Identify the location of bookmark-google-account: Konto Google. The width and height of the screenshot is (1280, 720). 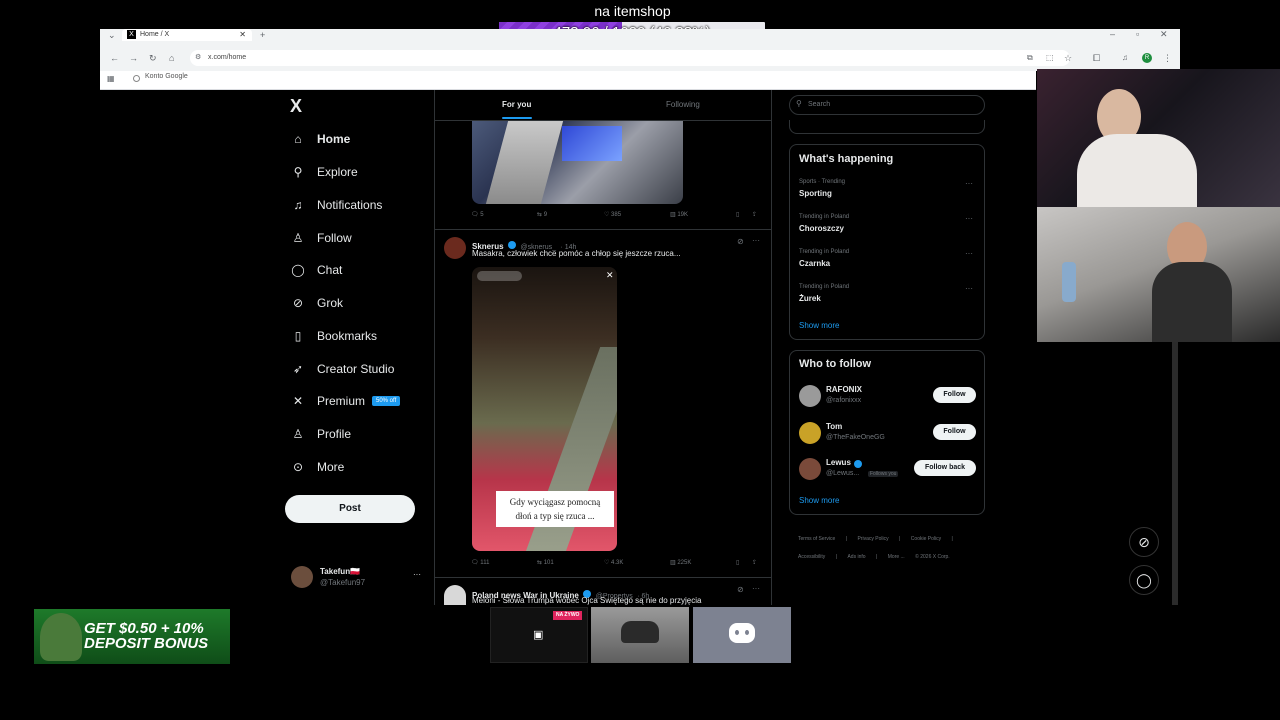
(166, 76).